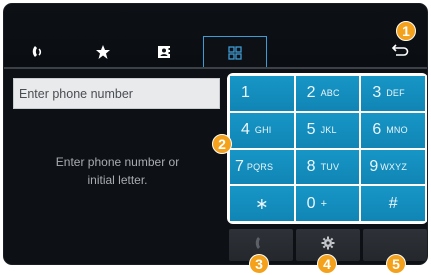  I want to click on key-2: 2 ABC, so click(327, 93).